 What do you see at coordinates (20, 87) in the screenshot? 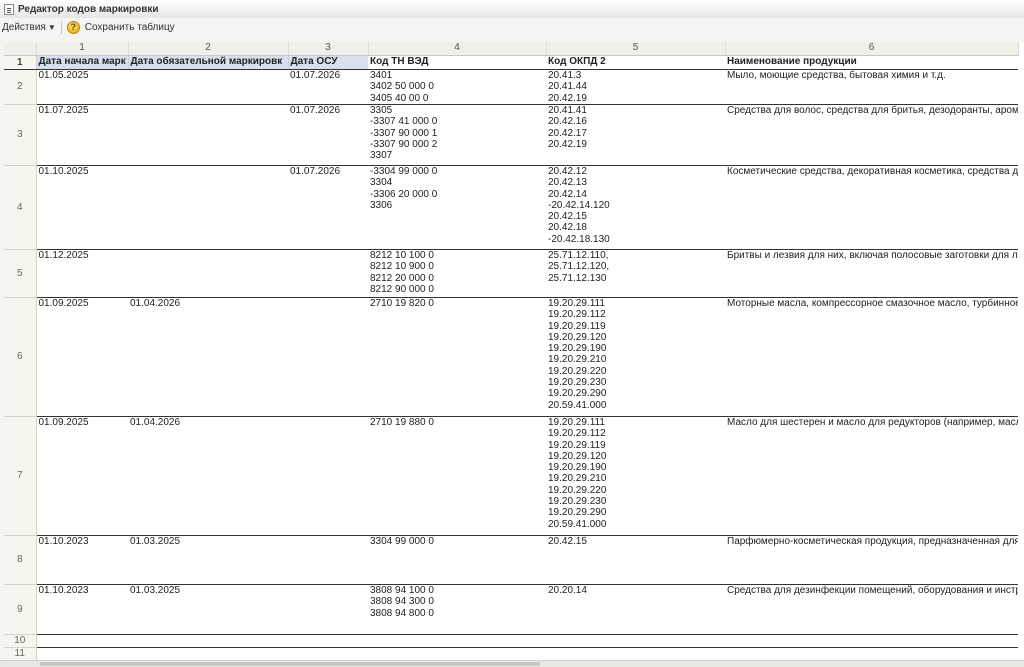
I see `row-number: 2` at bounding box center [20, 87].